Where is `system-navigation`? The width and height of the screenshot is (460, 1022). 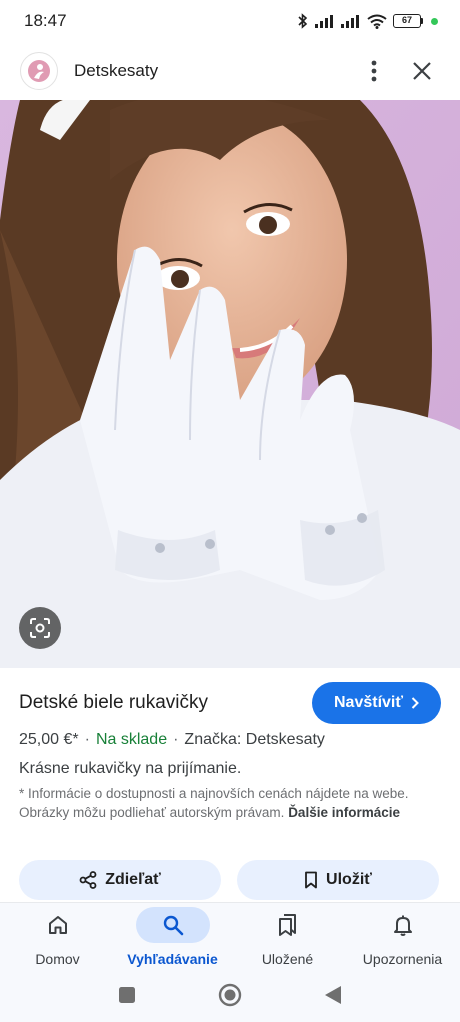
system-navigation is located at coordinates (230, 997).